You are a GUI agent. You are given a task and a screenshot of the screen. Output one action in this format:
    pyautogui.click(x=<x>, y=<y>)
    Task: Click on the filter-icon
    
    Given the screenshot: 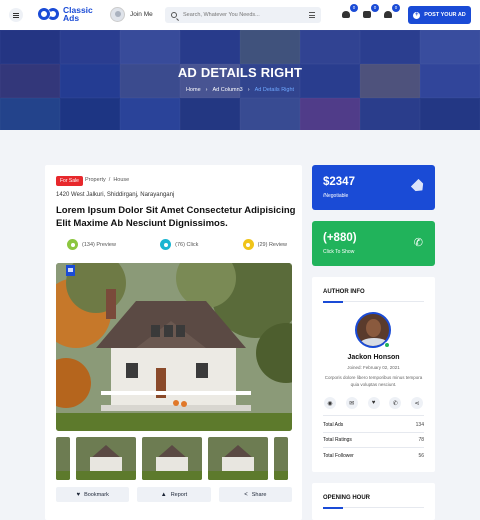 What is the action you would take?
    pyautogui.click(x=312, y=15)
    